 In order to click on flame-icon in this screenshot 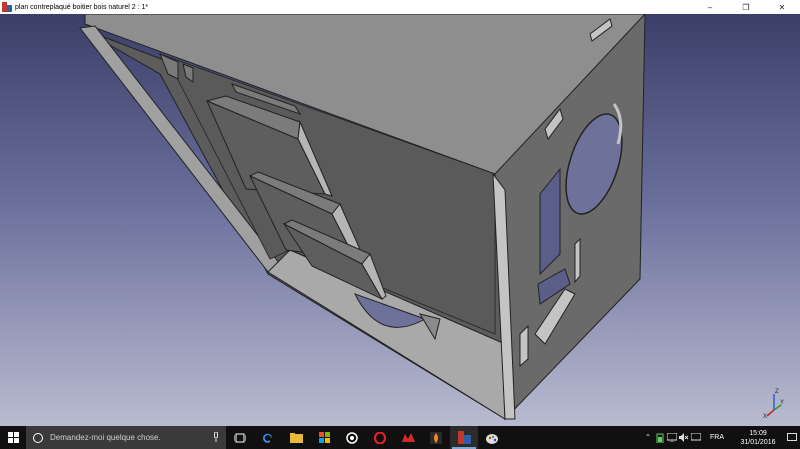, I will do `click(436, 437)`.